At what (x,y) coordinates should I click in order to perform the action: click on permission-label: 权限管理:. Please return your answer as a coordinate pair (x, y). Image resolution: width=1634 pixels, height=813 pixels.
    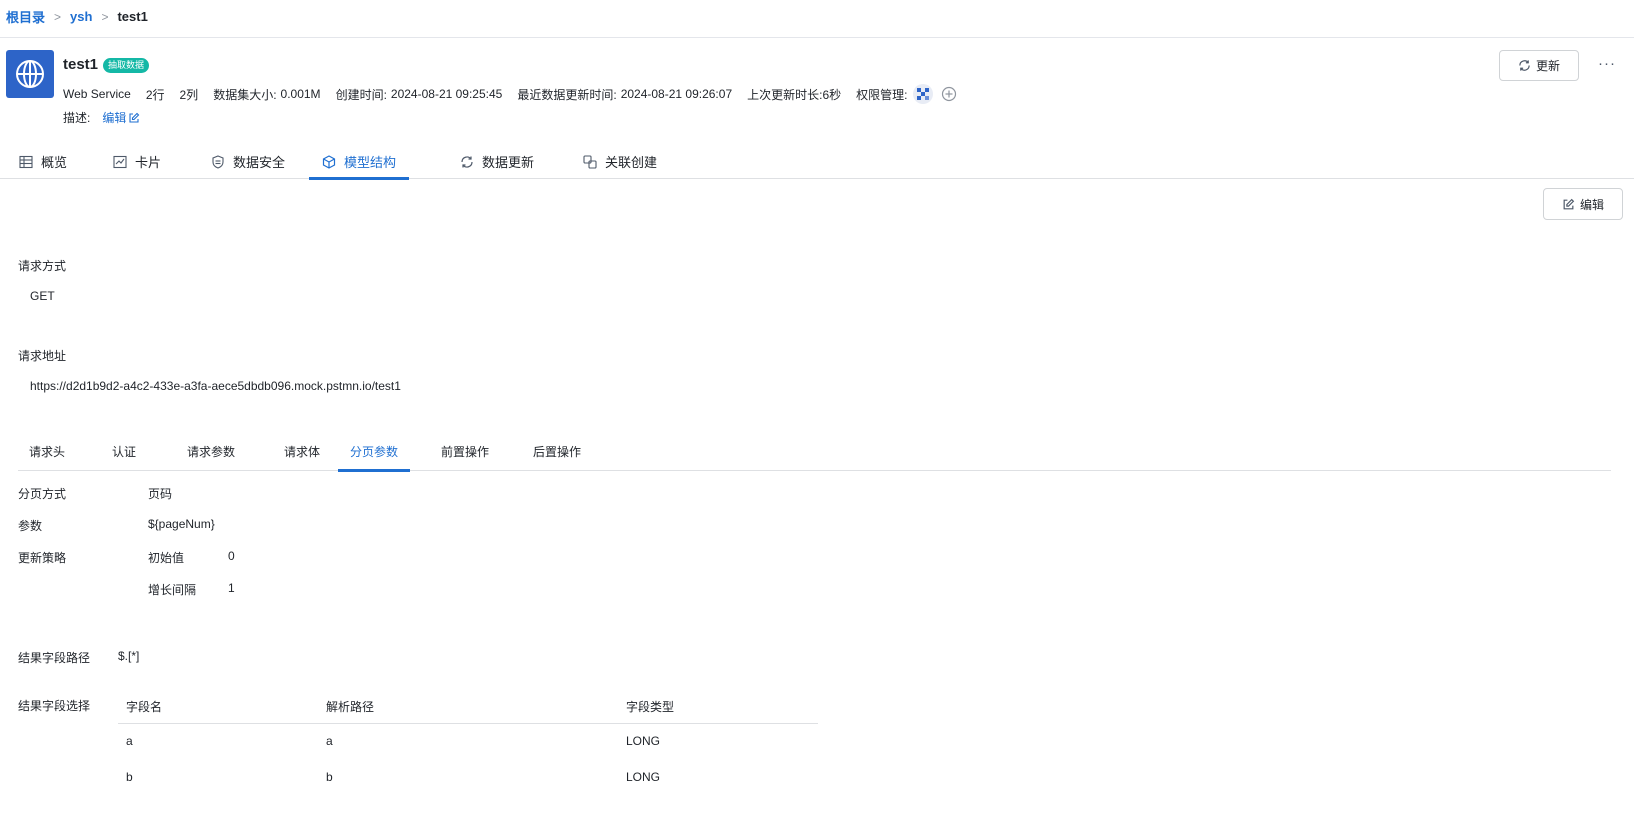
    Looking at the image, I should click on (882, 94).